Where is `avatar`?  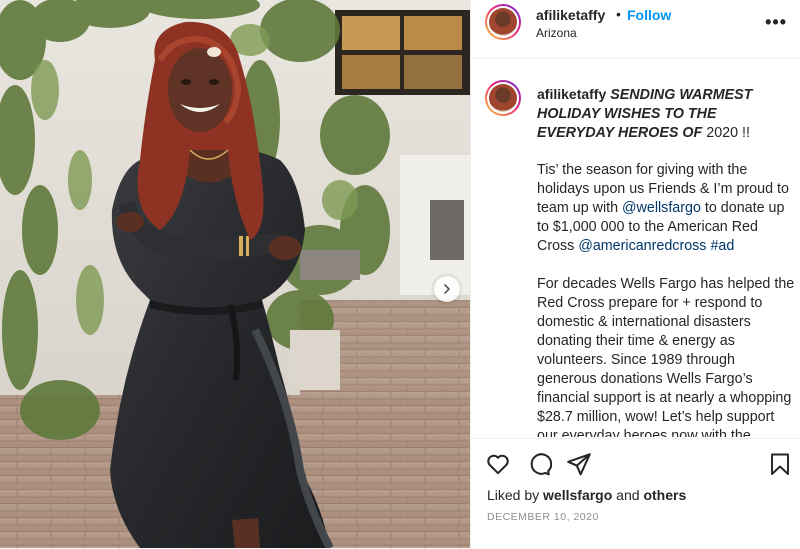
avatar is located at coordinates (503, 22).